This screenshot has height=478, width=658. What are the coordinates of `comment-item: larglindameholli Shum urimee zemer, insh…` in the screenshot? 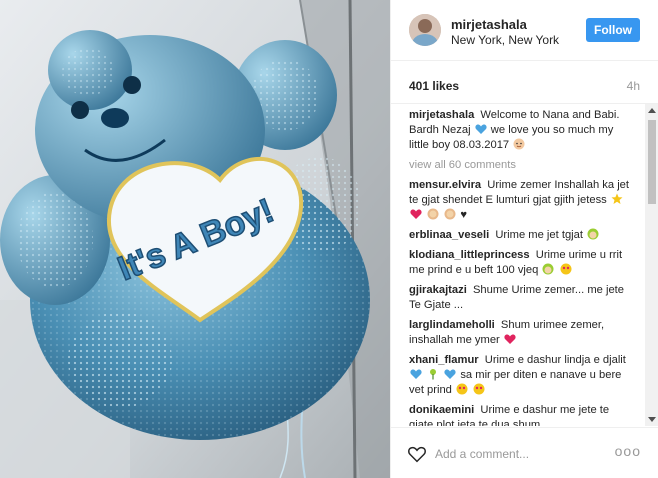 It's located at (522, 333).